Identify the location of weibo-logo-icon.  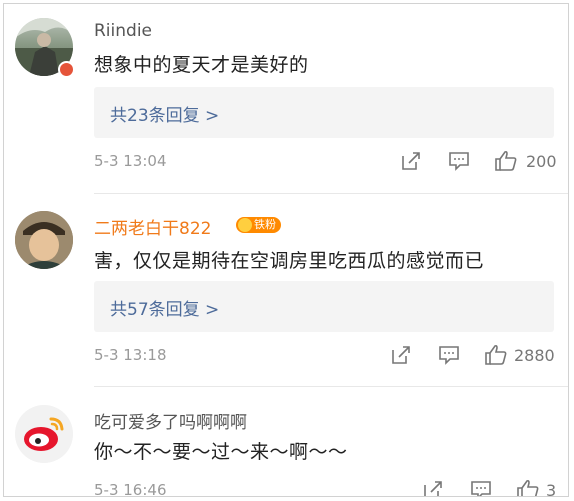
(44, 434).